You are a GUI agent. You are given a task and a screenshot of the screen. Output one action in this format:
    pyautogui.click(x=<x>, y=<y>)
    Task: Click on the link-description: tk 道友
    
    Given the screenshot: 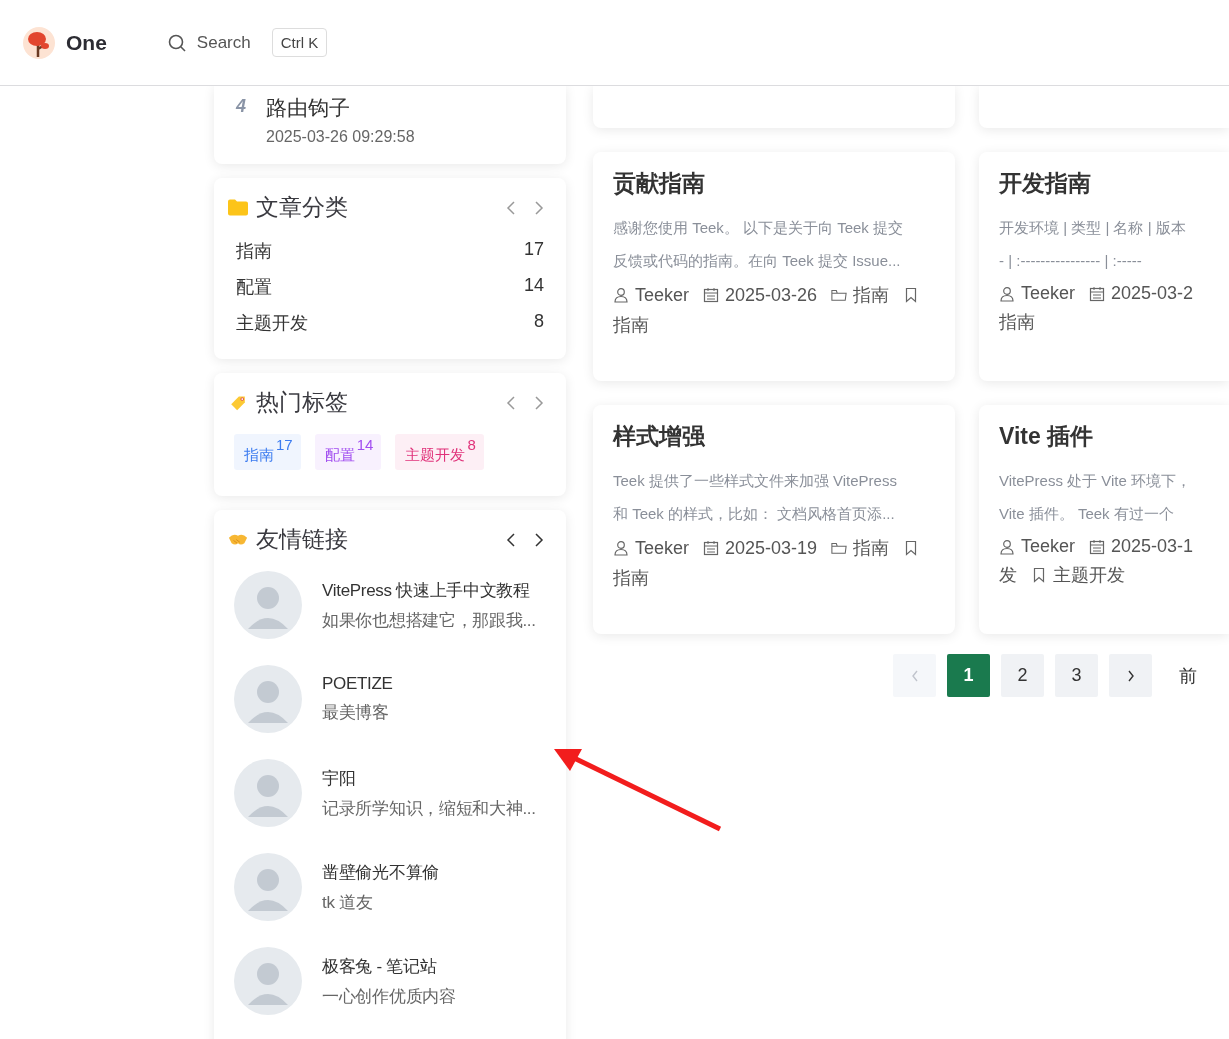 What is the action you would take?
    pyautogui.click(x=348, y=902)
    